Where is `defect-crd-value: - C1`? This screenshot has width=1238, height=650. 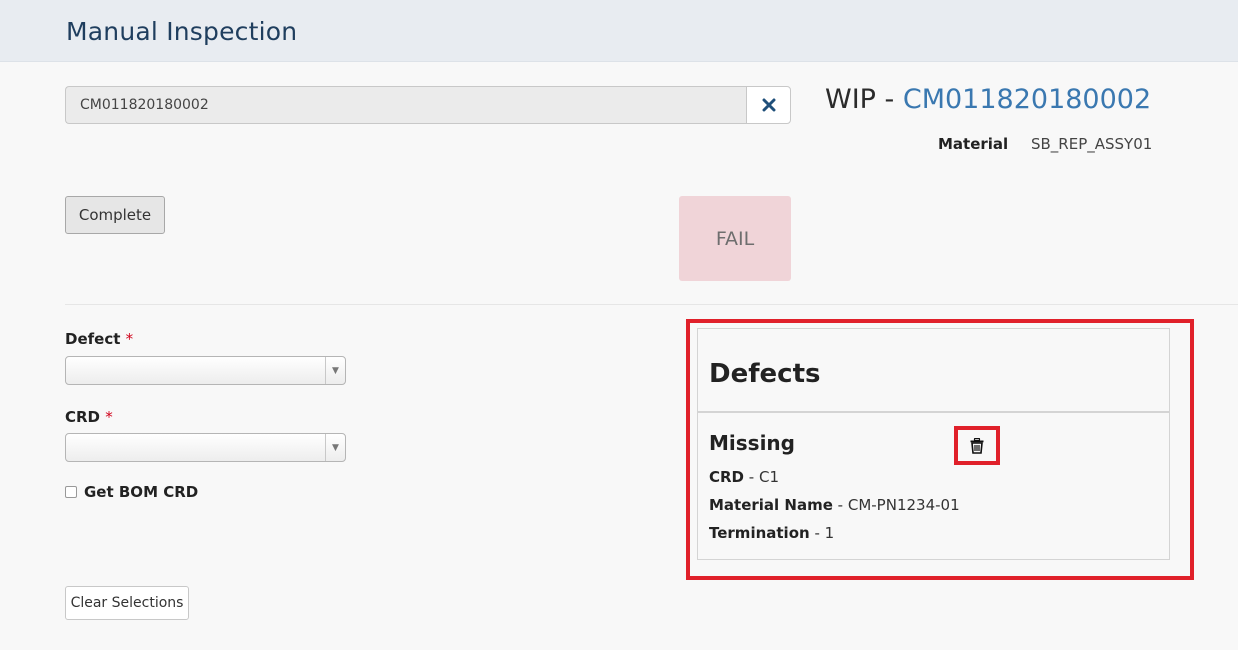 defect-crd-value: - C1 is located at coordinates (761, 477).